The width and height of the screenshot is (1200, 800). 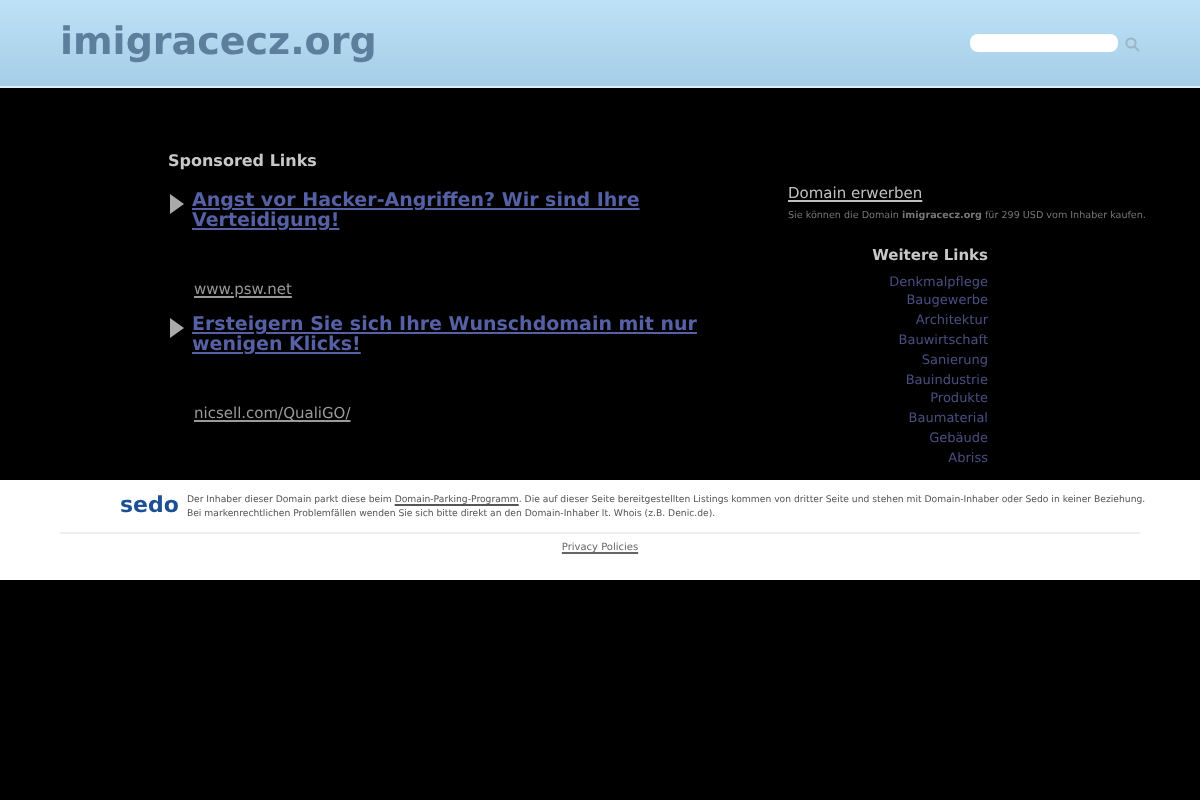 What do you see at coordinates (243, 162) in the screenshot?
I see `section-title: Sponsored Links` at bounding box center [243, 162].